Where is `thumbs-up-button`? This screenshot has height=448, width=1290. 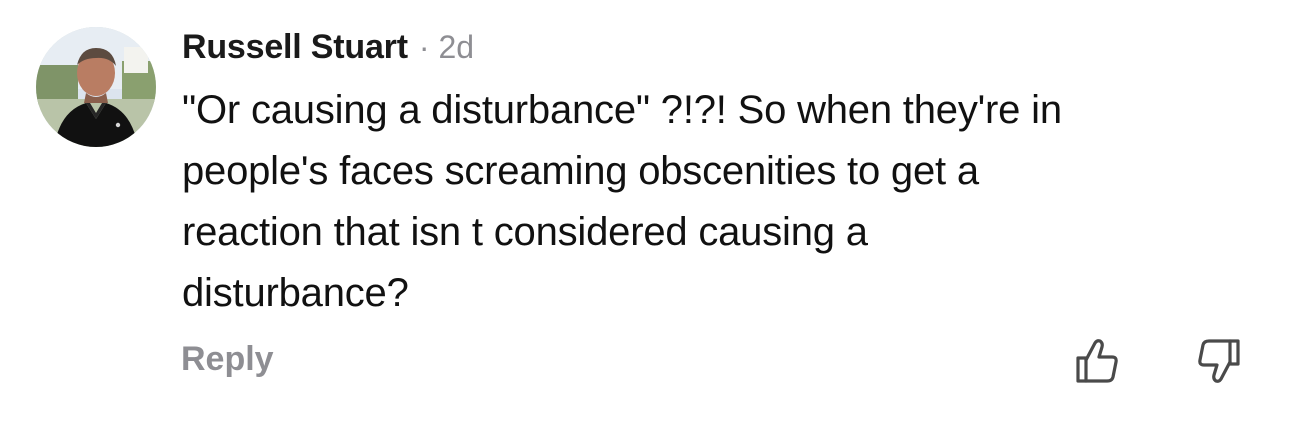
thumbs-up-button is located at coordinates (1097, 361).